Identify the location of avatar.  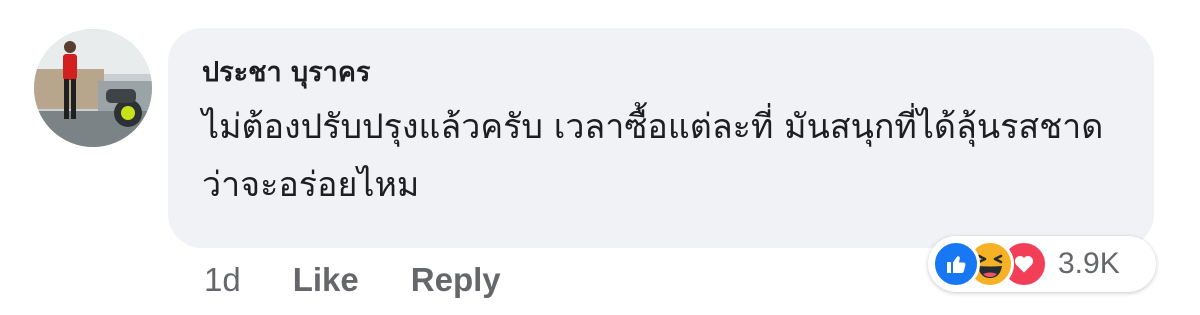
(93, 88).